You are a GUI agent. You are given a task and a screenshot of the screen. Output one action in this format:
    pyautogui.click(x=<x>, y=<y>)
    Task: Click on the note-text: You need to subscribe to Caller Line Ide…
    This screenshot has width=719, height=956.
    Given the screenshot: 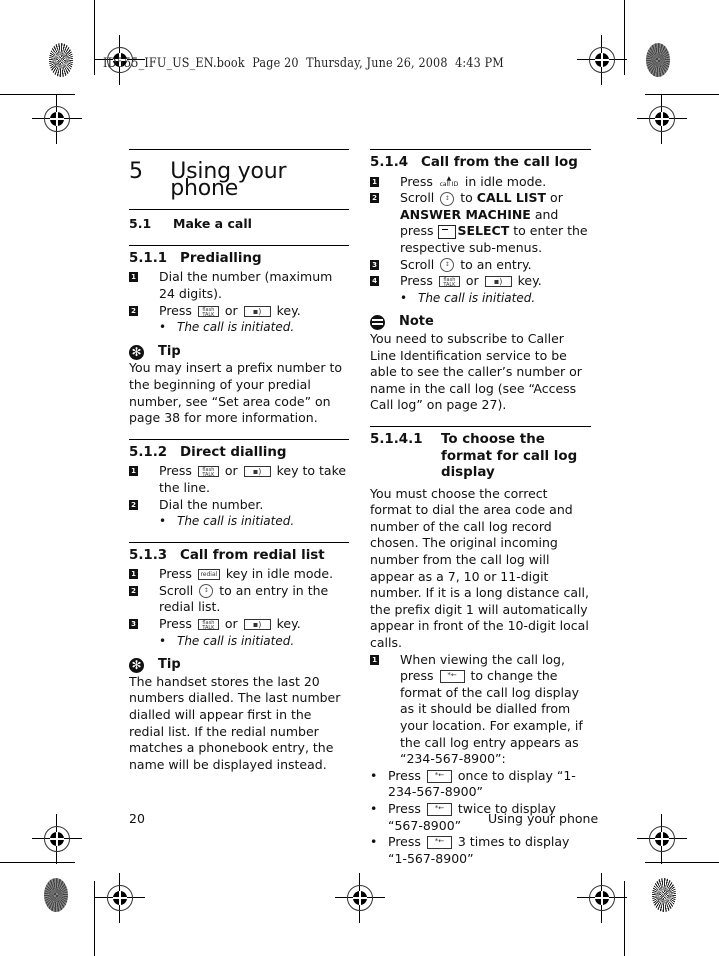 What is the action you would take?
    pyautogui.click(x=476, y=371)
    